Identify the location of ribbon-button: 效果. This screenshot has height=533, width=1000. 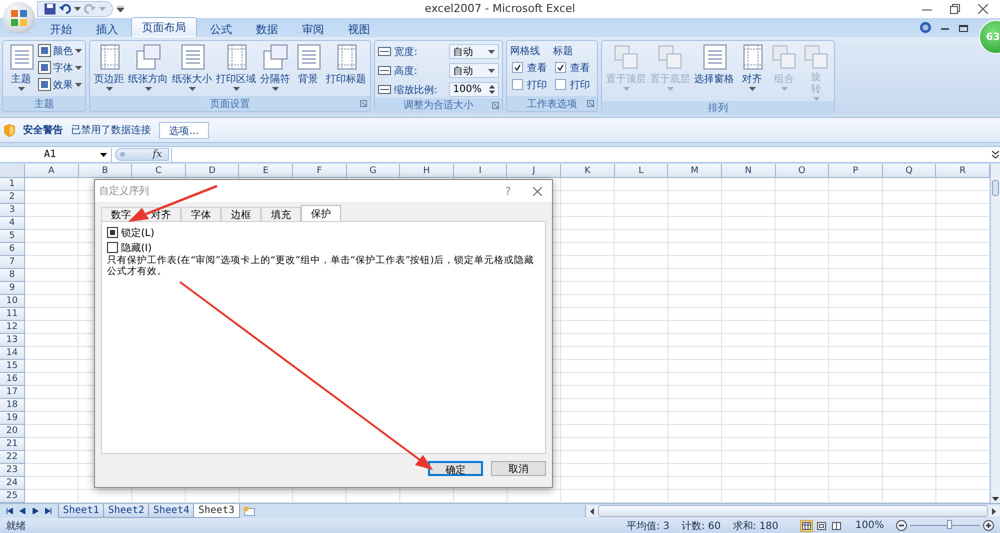
(60, 84).